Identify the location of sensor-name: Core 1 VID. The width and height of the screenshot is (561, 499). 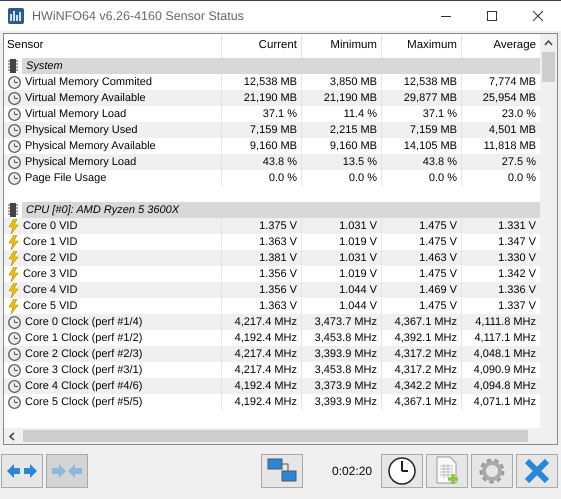
(50, 242).